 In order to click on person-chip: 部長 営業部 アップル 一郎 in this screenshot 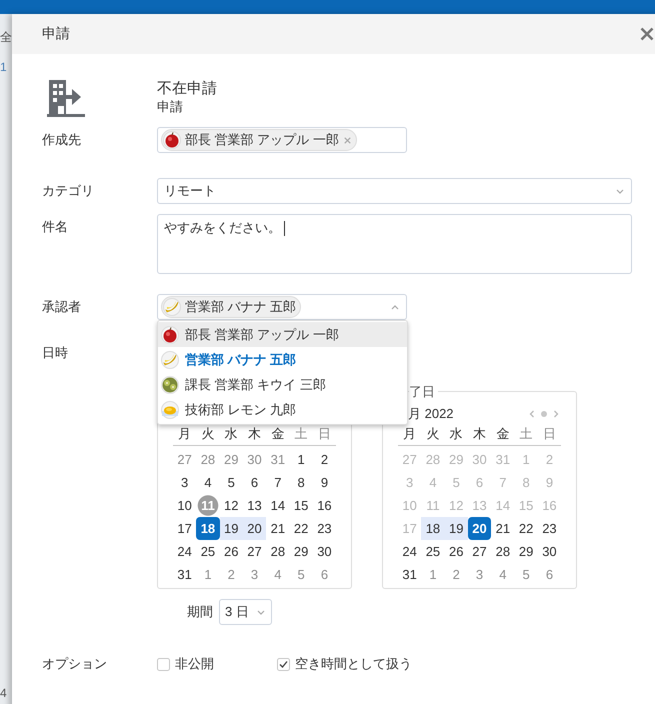, I will do `click(259, 140)`.